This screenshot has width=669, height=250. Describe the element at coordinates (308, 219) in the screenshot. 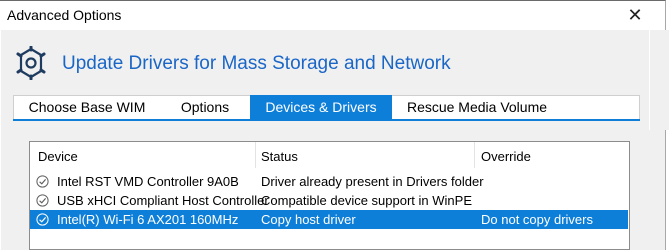

I see `device-status: Copy host driver` at that location.